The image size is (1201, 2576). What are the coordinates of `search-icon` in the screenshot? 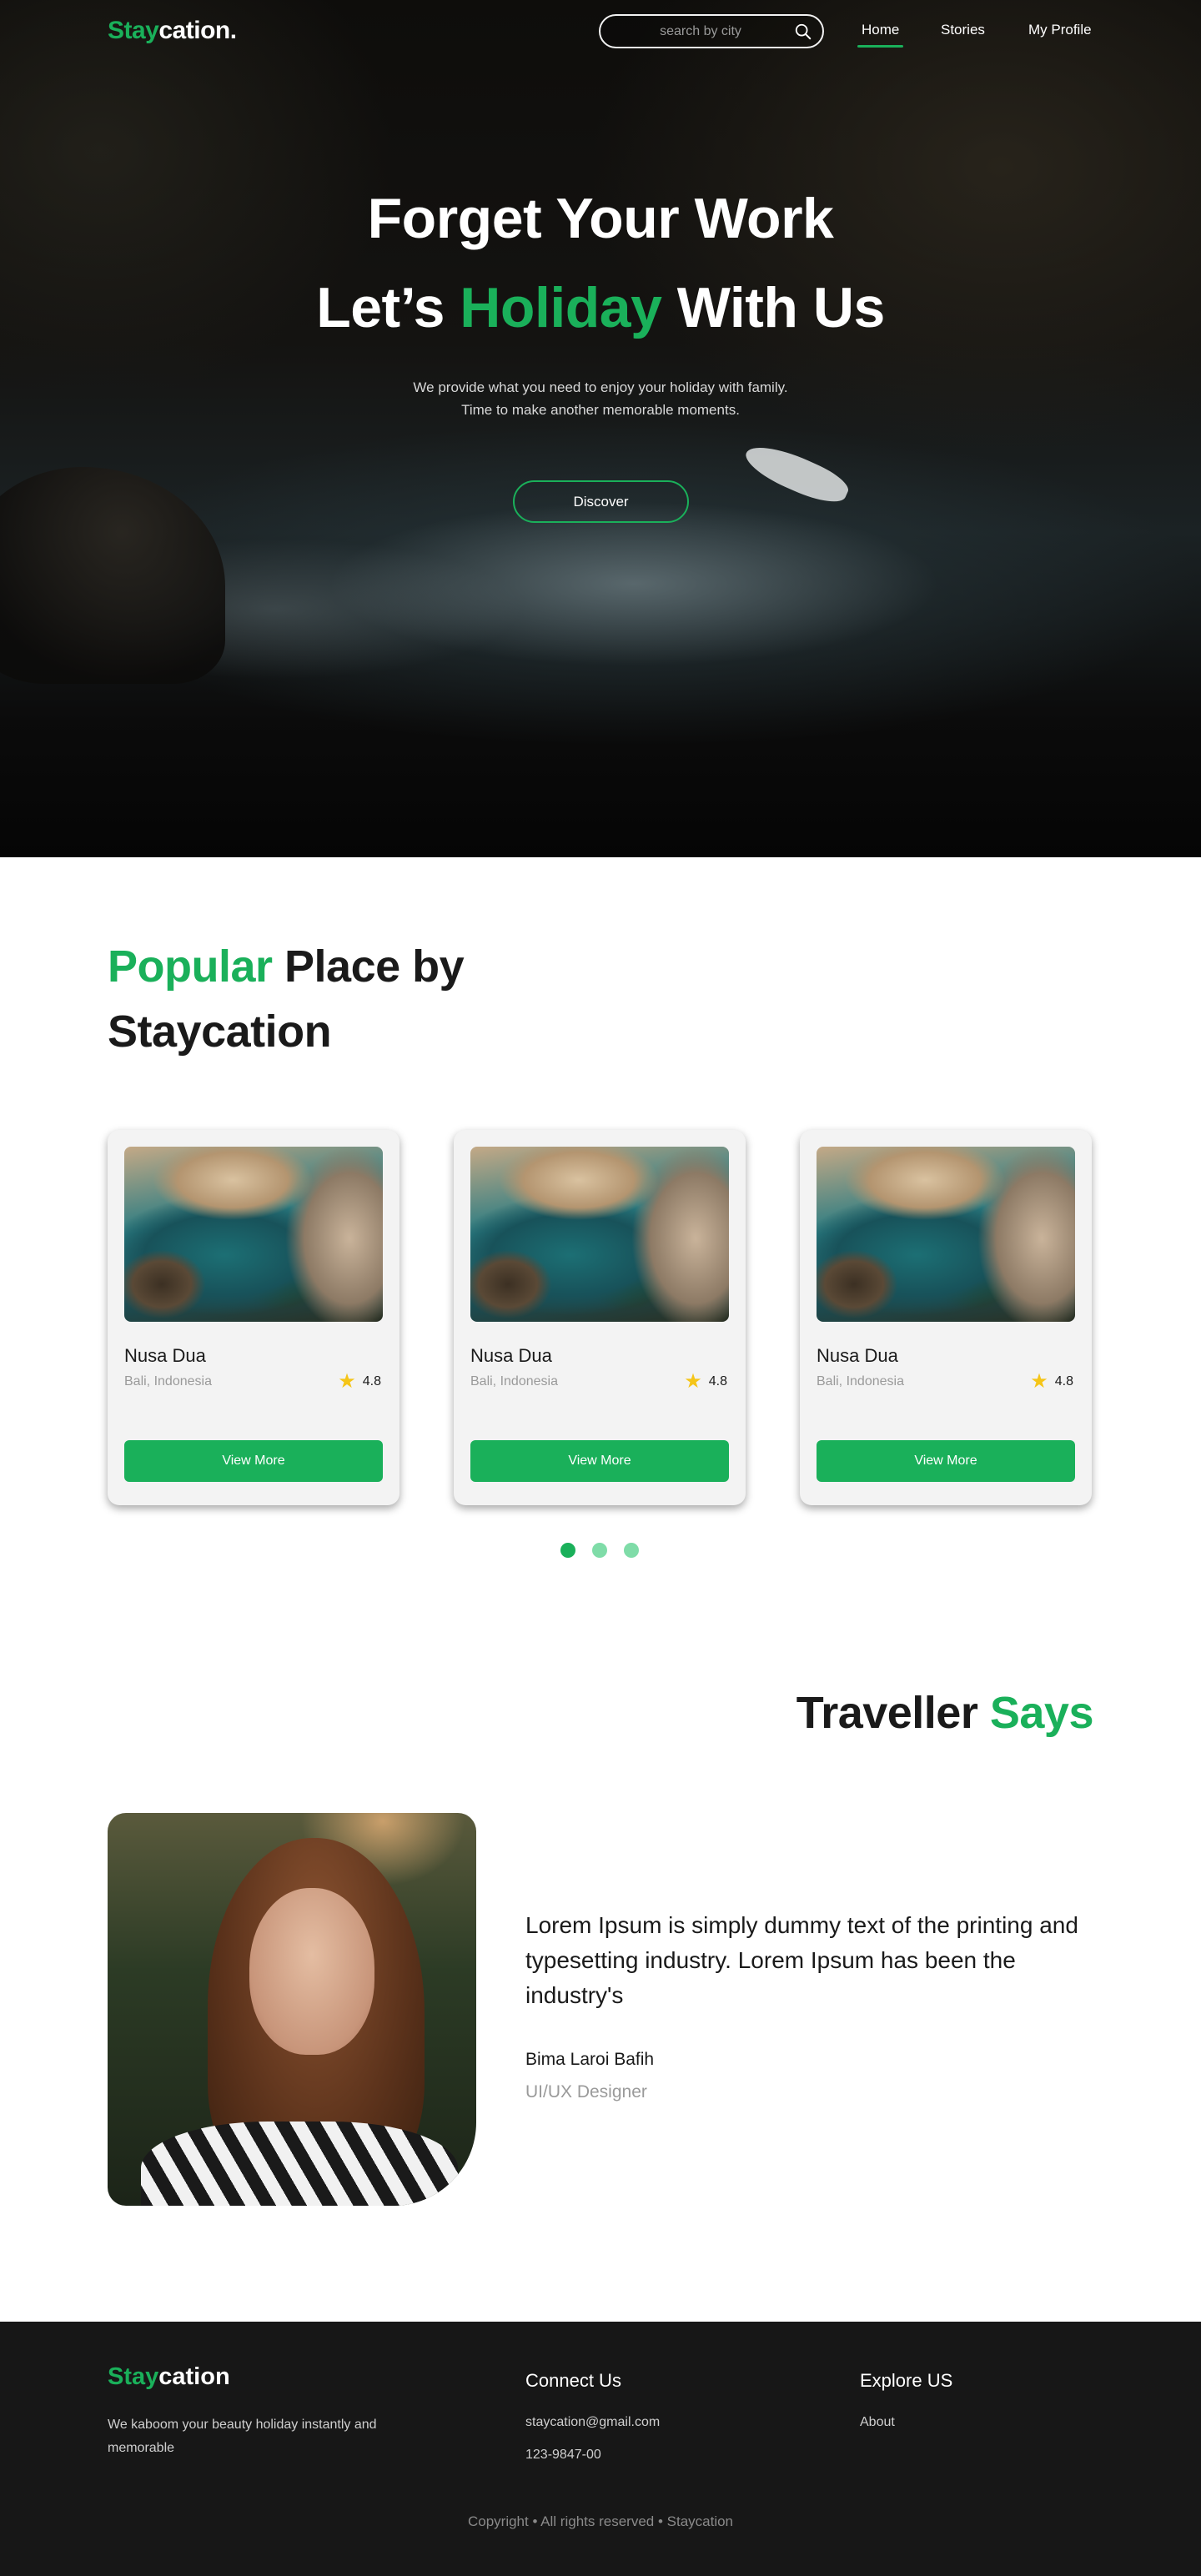 It's located at (803, 32).